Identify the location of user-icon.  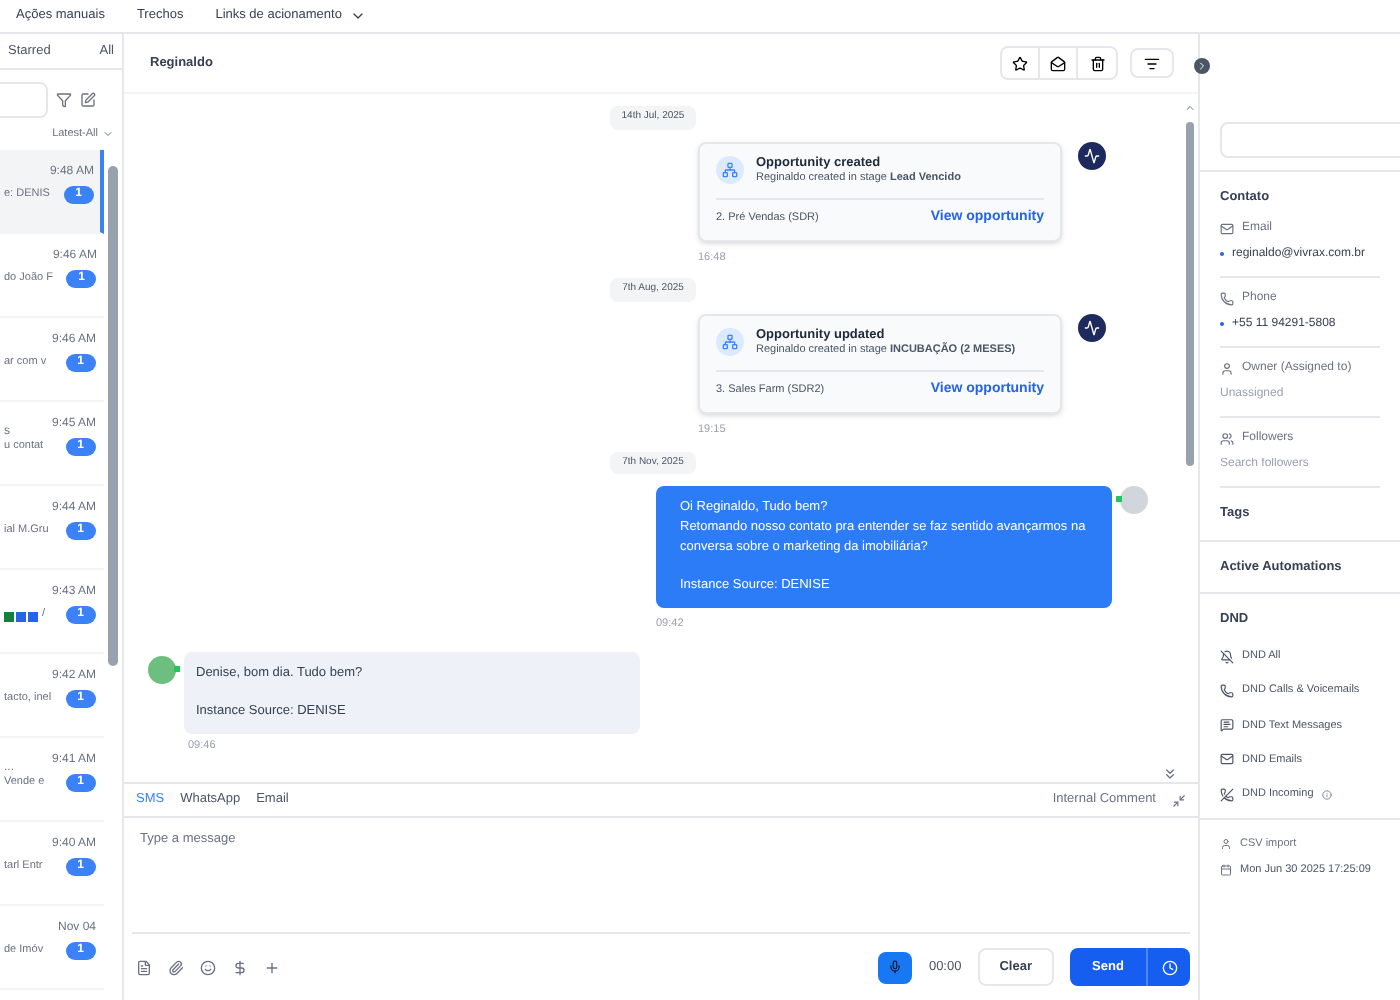
(1226, 844).